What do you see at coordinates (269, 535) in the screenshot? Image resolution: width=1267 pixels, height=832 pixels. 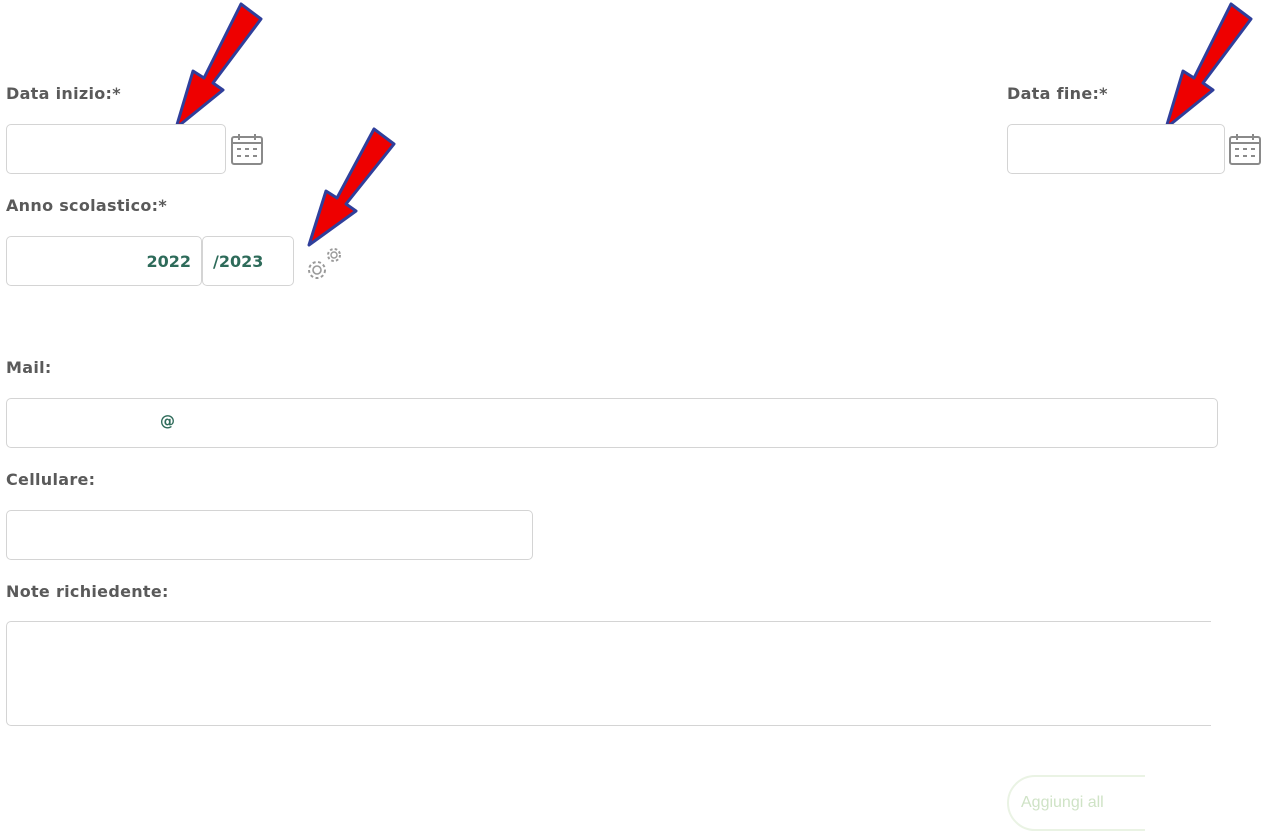 I see `mobile-input` at bounding box center [269, 535].